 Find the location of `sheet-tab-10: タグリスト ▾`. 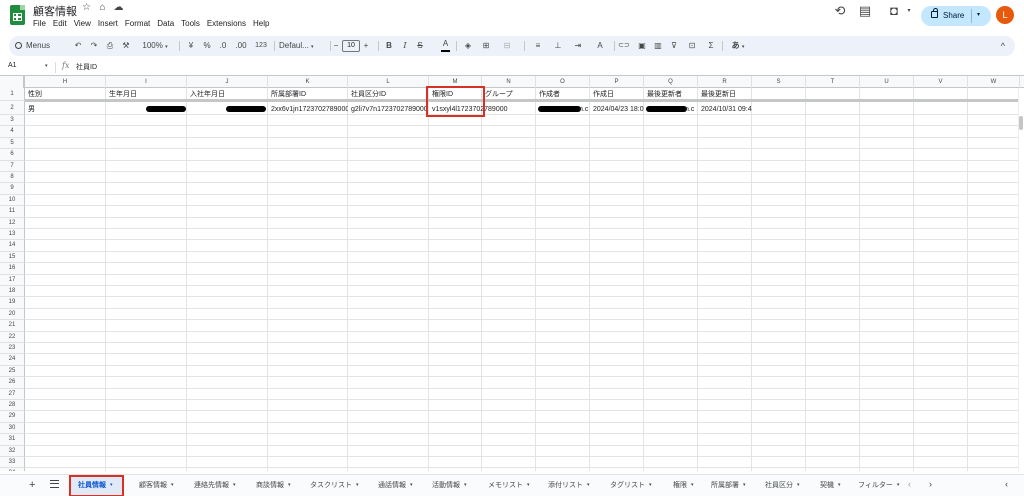

sheet-tab-10: タグリスト ▾ is located at coordinates (630, 485).